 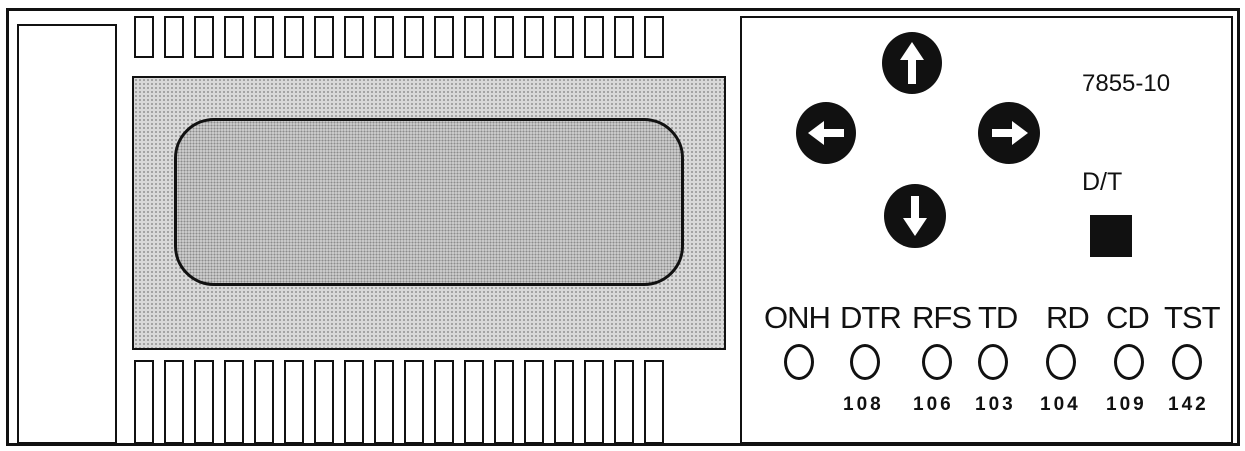 What do you see at coordinates (399, 402) in the screenshot?
I see `bottom-vent-slots` at bounding box center [399, 402].